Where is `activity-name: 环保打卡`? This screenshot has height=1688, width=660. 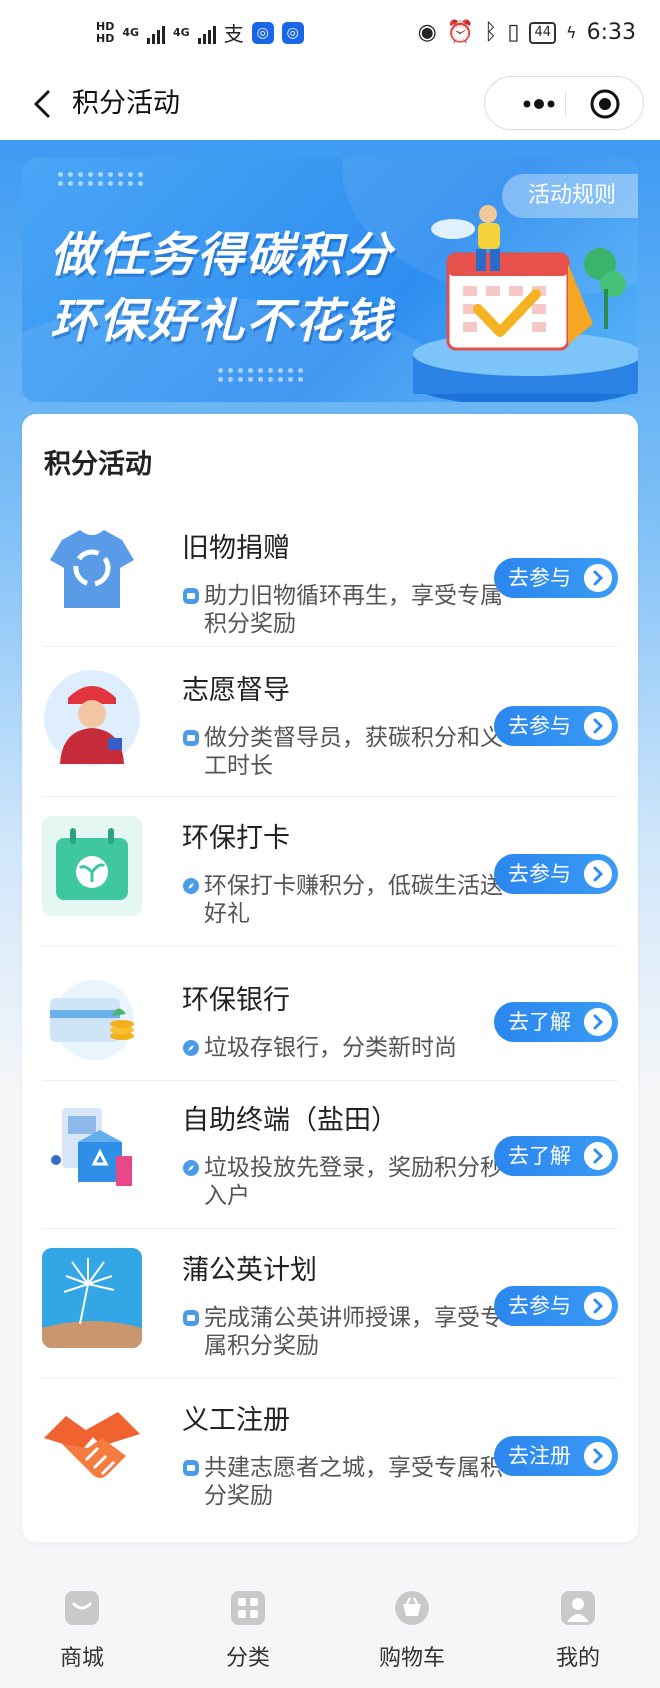
activity-name: 环保打卡 is located at coordinates (236, 838).